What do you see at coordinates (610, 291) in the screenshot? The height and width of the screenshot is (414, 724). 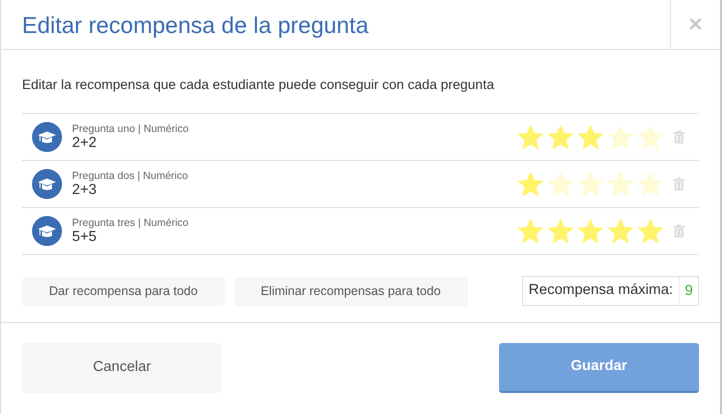 I see `max-reward-field: Recompensa máxima: 9` at bounding box center [610, 291].